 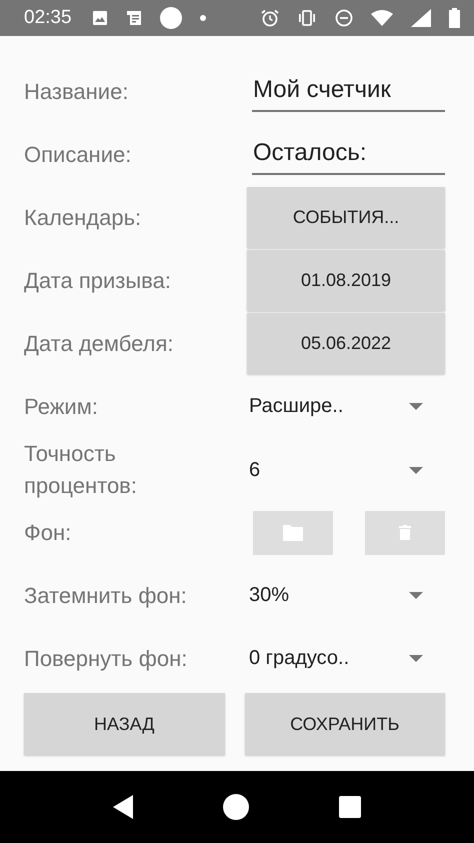 I want to click on battery-icon, so click(x=454, y=18).